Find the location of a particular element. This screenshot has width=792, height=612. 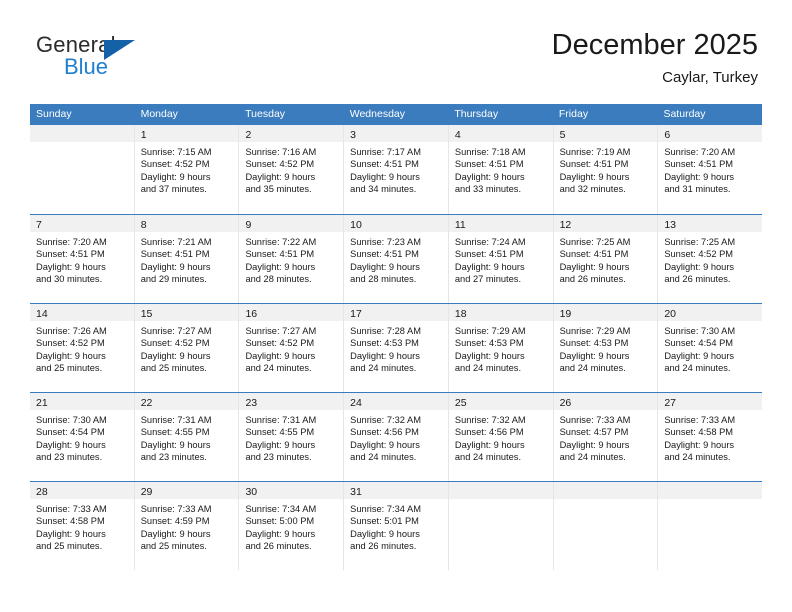

weekday-header-saturday: Saturday is located at coordinates (684, 114).